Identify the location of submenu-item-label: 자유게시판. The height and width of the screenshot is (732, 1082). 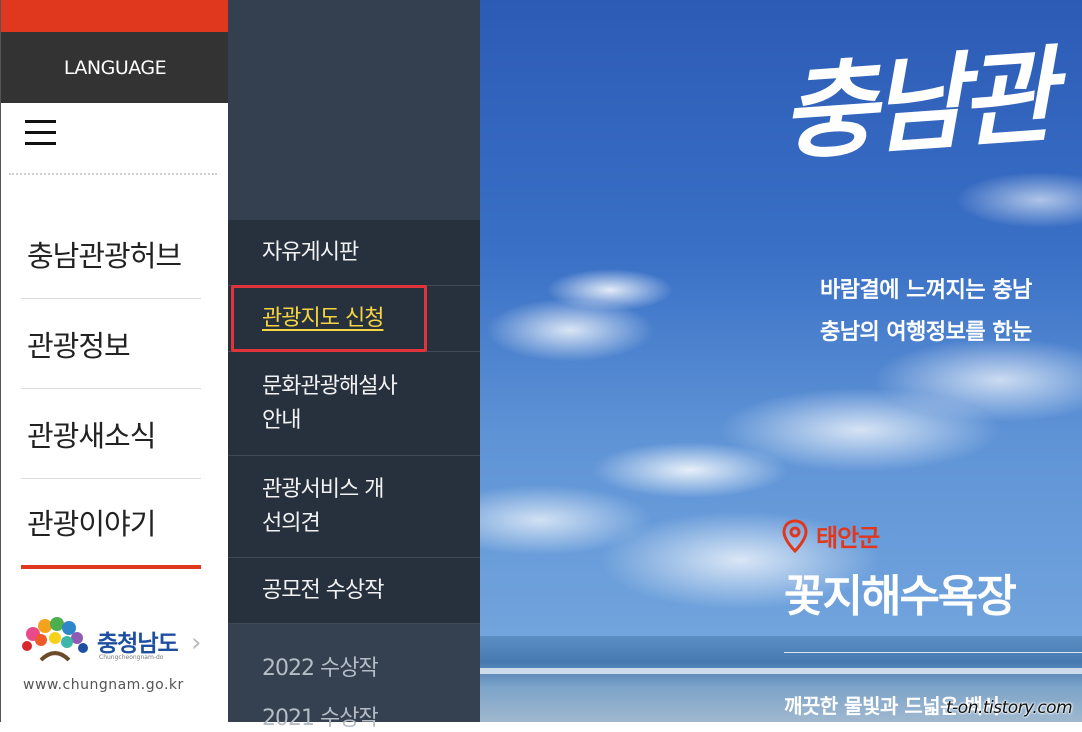
(310, 252).